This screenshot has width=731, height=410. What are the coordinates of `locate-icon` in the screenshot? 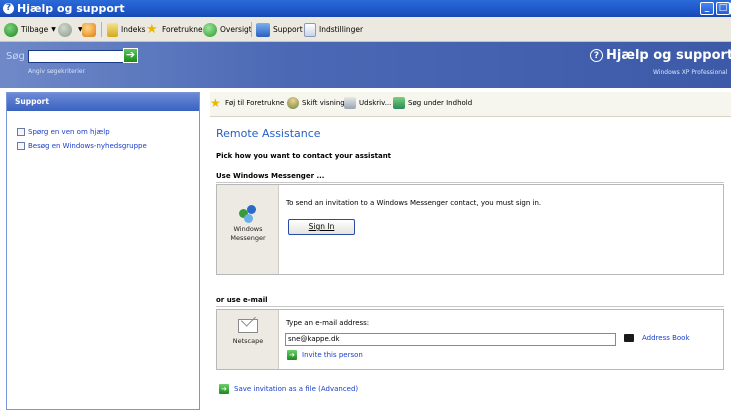 It's located at (399, 103).